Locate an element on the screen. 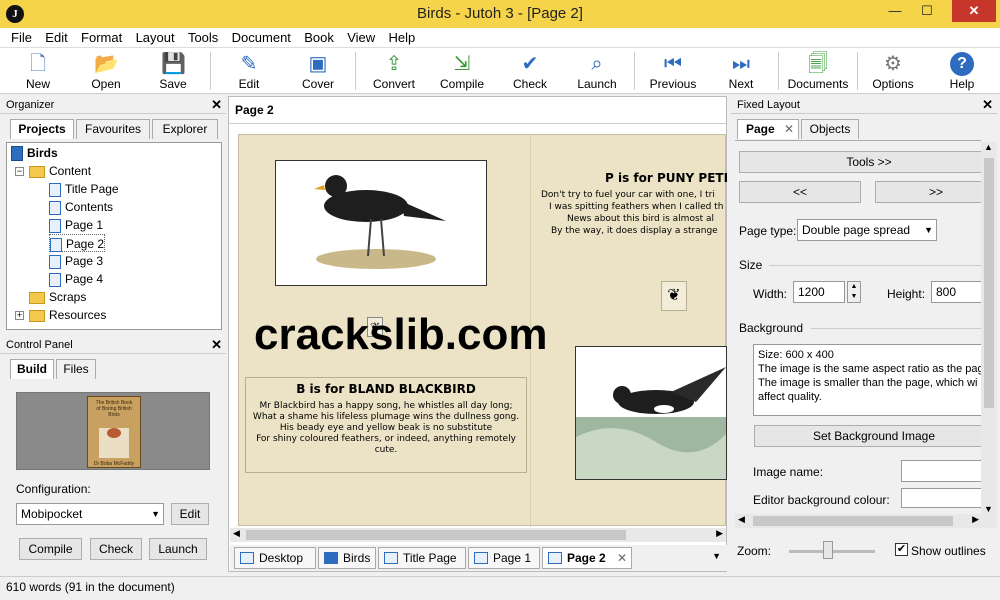 The width and height of the screenshot is (1000, 600). cover-button: ▣ Cover is located at coordinates (318, 71).